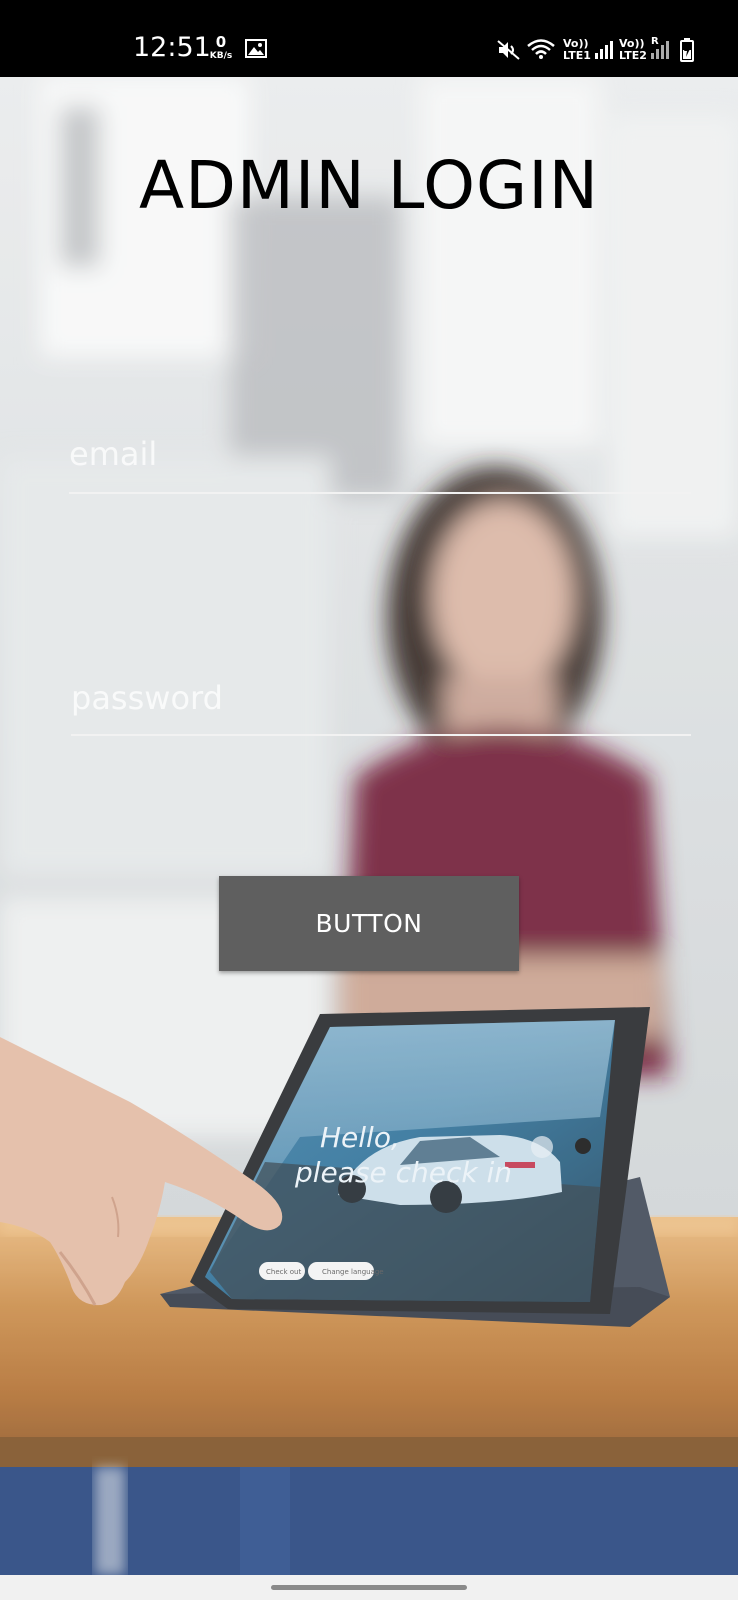 This screenshot has height=1600, width=738. What do you see at coordinates (256, 48) in the screenshot?
I see `image-icon` at bounding box center [256, 48].